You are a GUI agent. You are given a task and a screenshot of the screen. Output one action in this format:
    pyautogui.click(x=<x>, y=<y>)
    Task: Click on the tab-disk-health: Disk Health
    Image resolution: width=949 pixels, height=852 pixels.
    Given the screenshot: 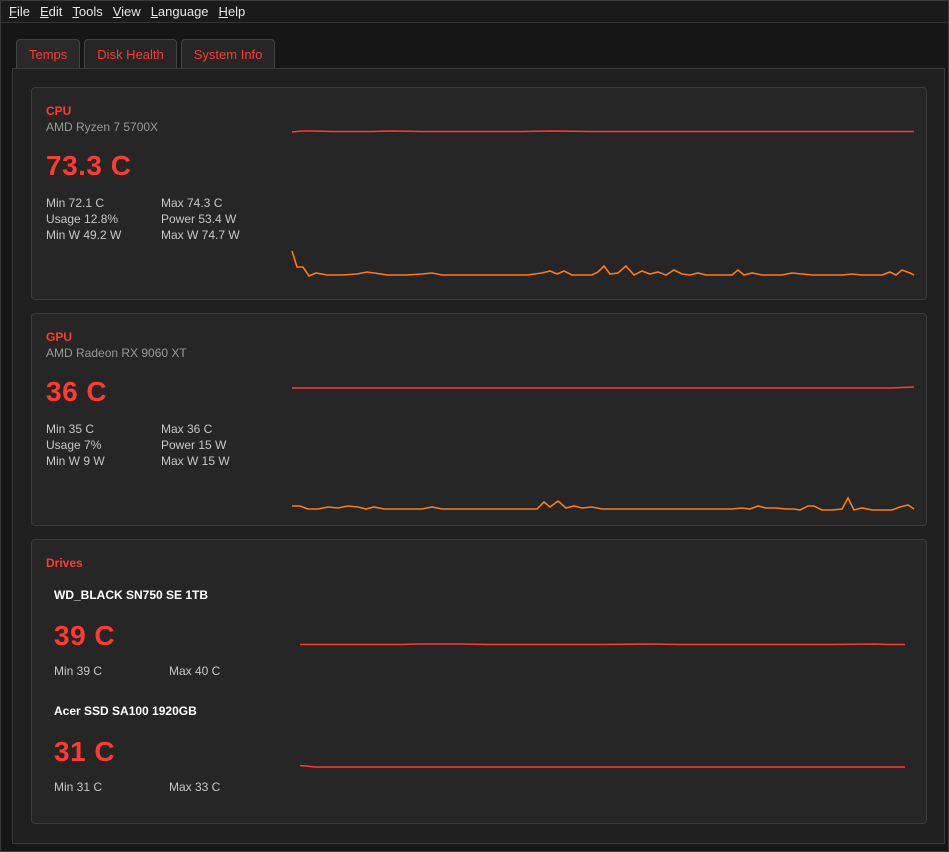 What is the action you would take?
    pyautogui.click(x=130, y=53)
    